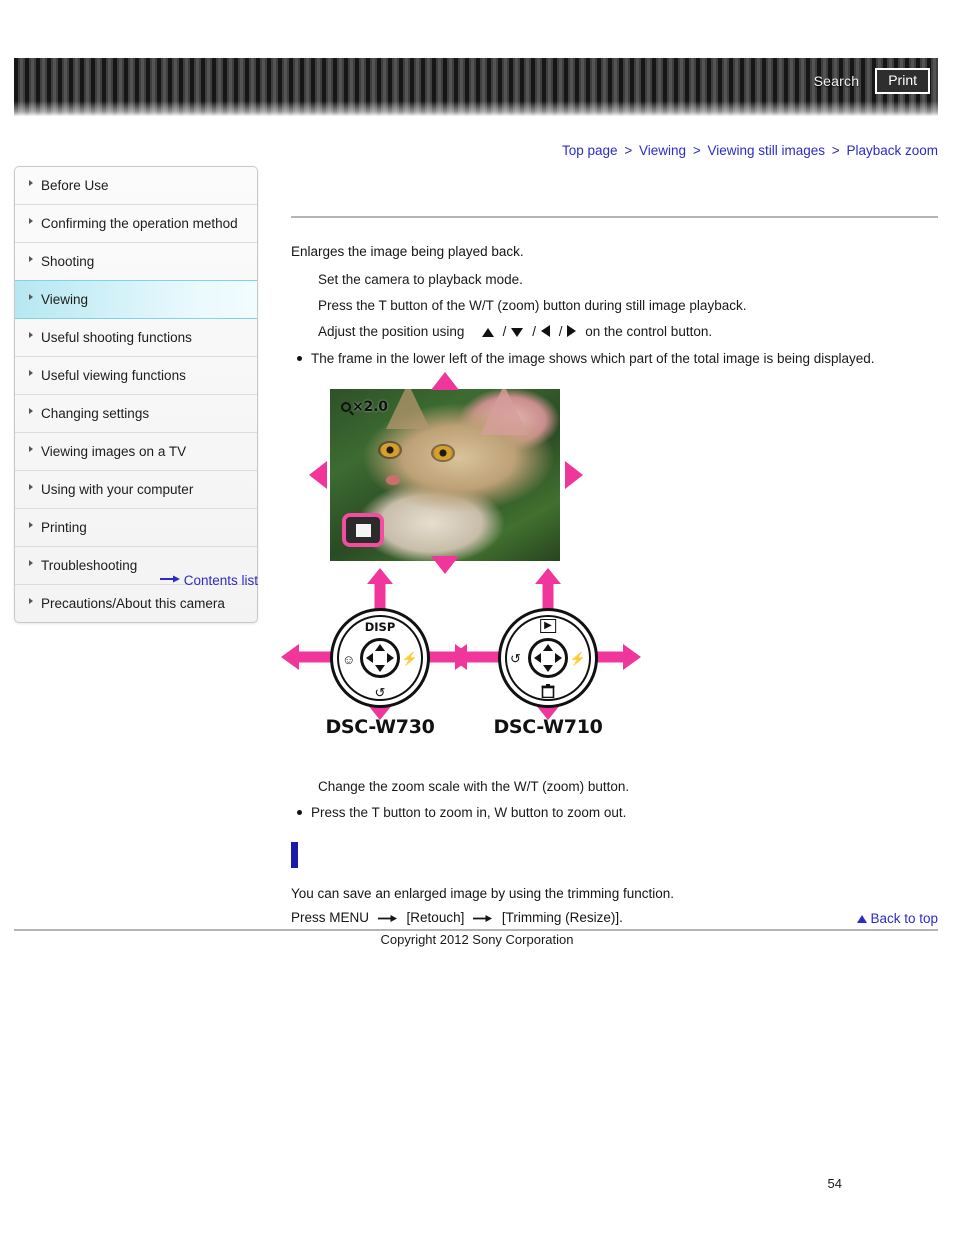 The image size is (954, 1235). Describe the element at coordinates (136, 414) in the screenshot. I see `sidebar-item-changing-settings: Changing settings` at that location.